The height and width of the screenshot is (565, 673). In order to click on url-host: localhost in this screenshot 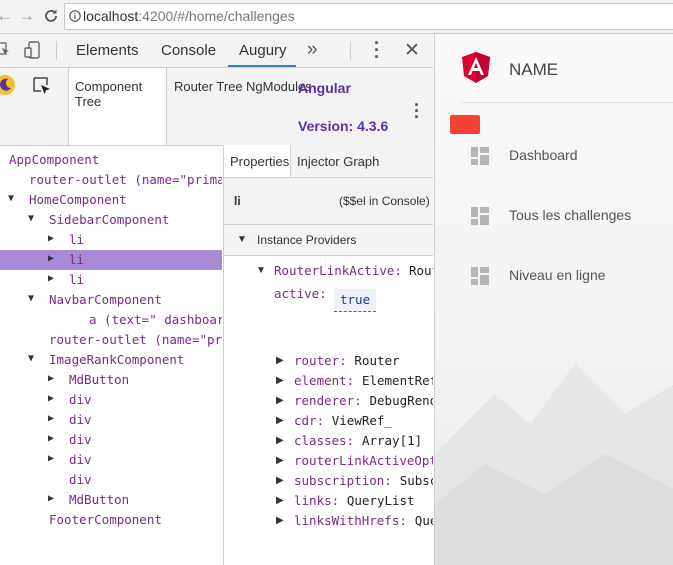, I will do `click(111, 16)`.